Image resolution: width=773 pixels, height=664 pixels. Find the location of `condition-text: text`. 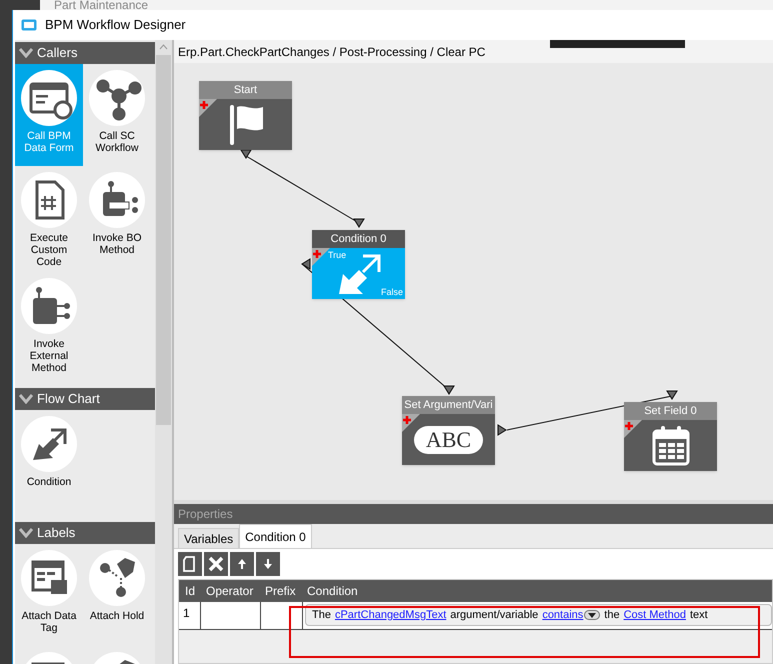

condition-text: text is located at coordinates (699, 615).